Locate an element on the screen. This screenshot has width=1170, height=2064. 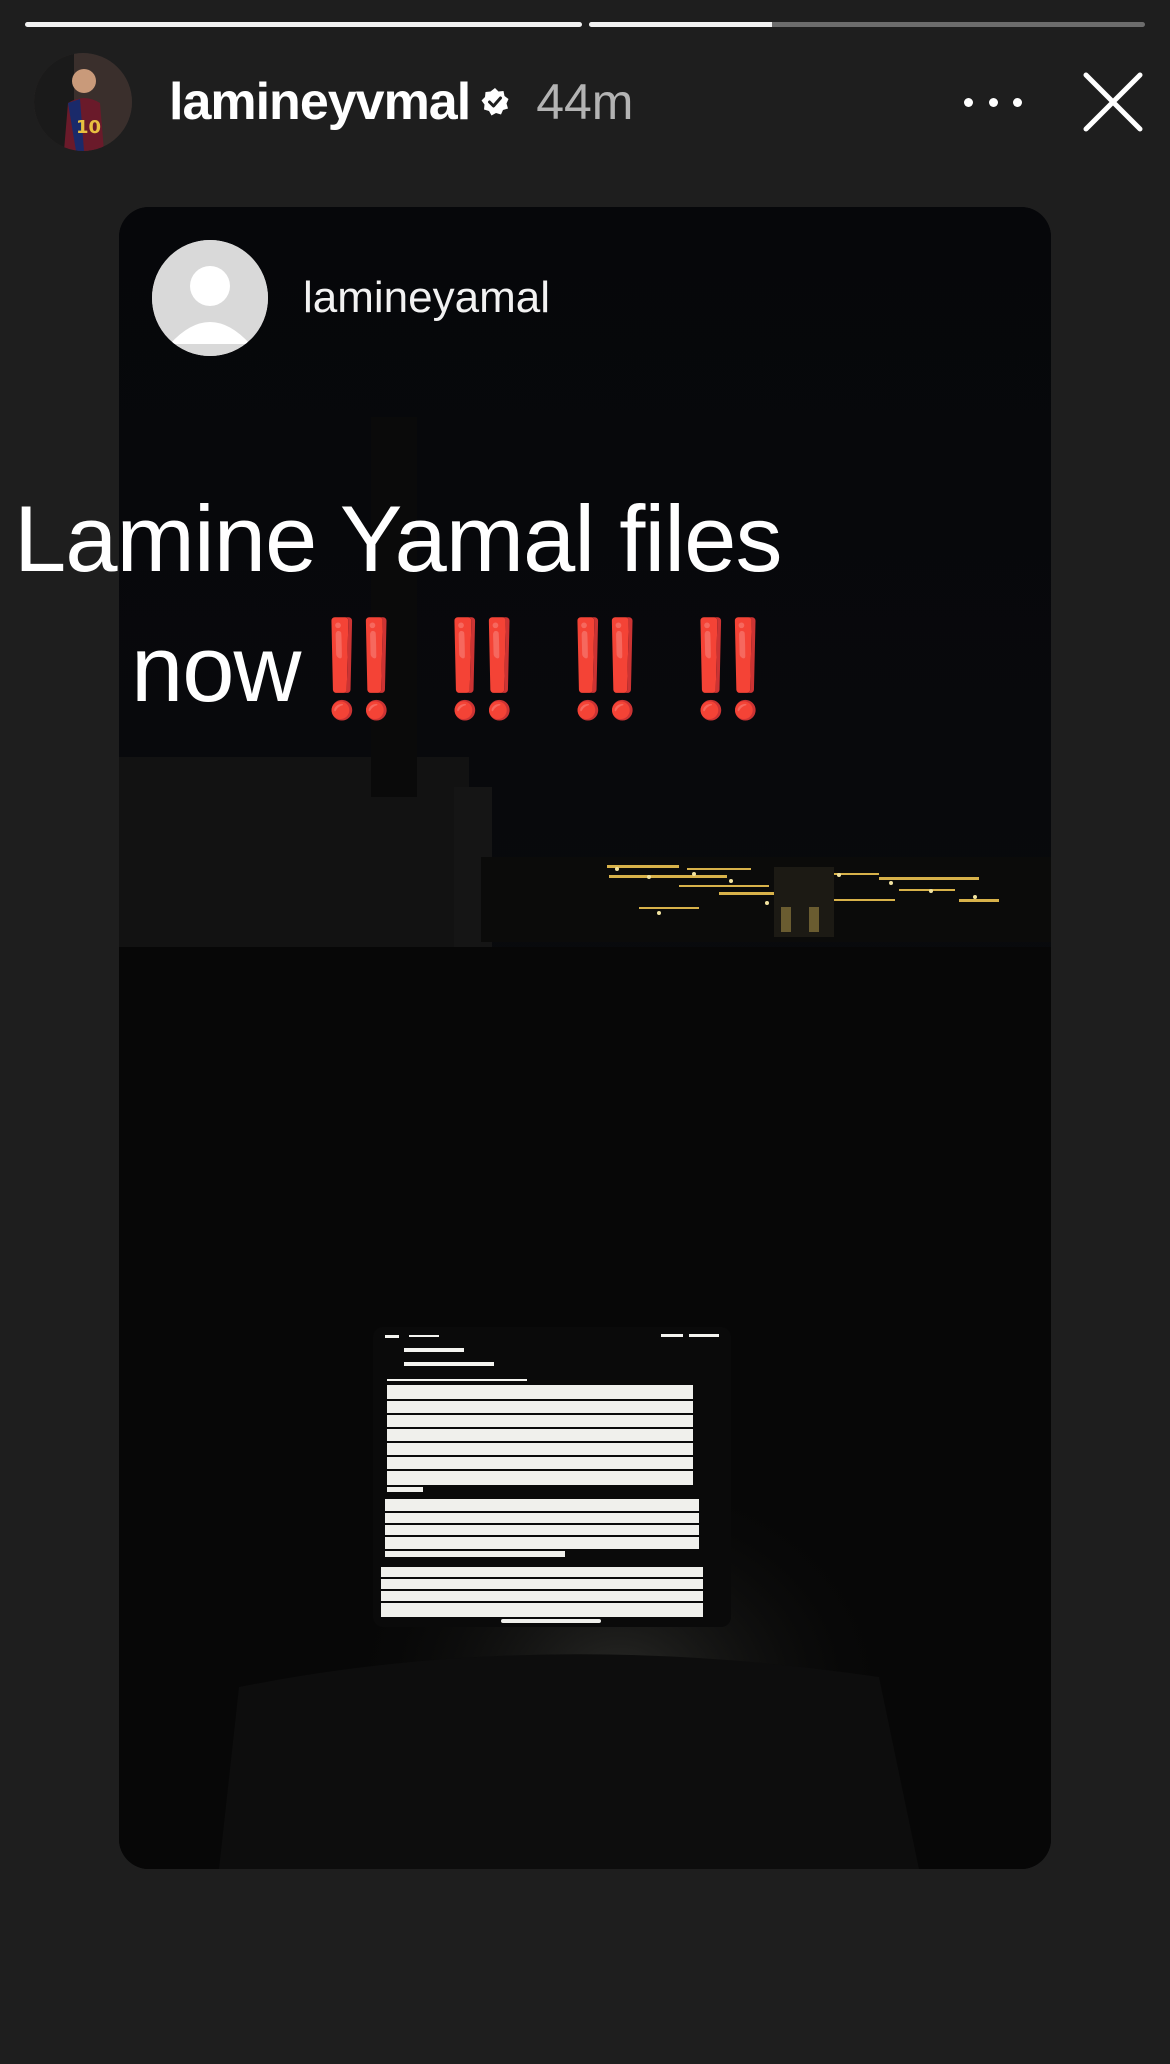
story-header: 10 lamineyvmal 44m is located at coordinates (589, 102).